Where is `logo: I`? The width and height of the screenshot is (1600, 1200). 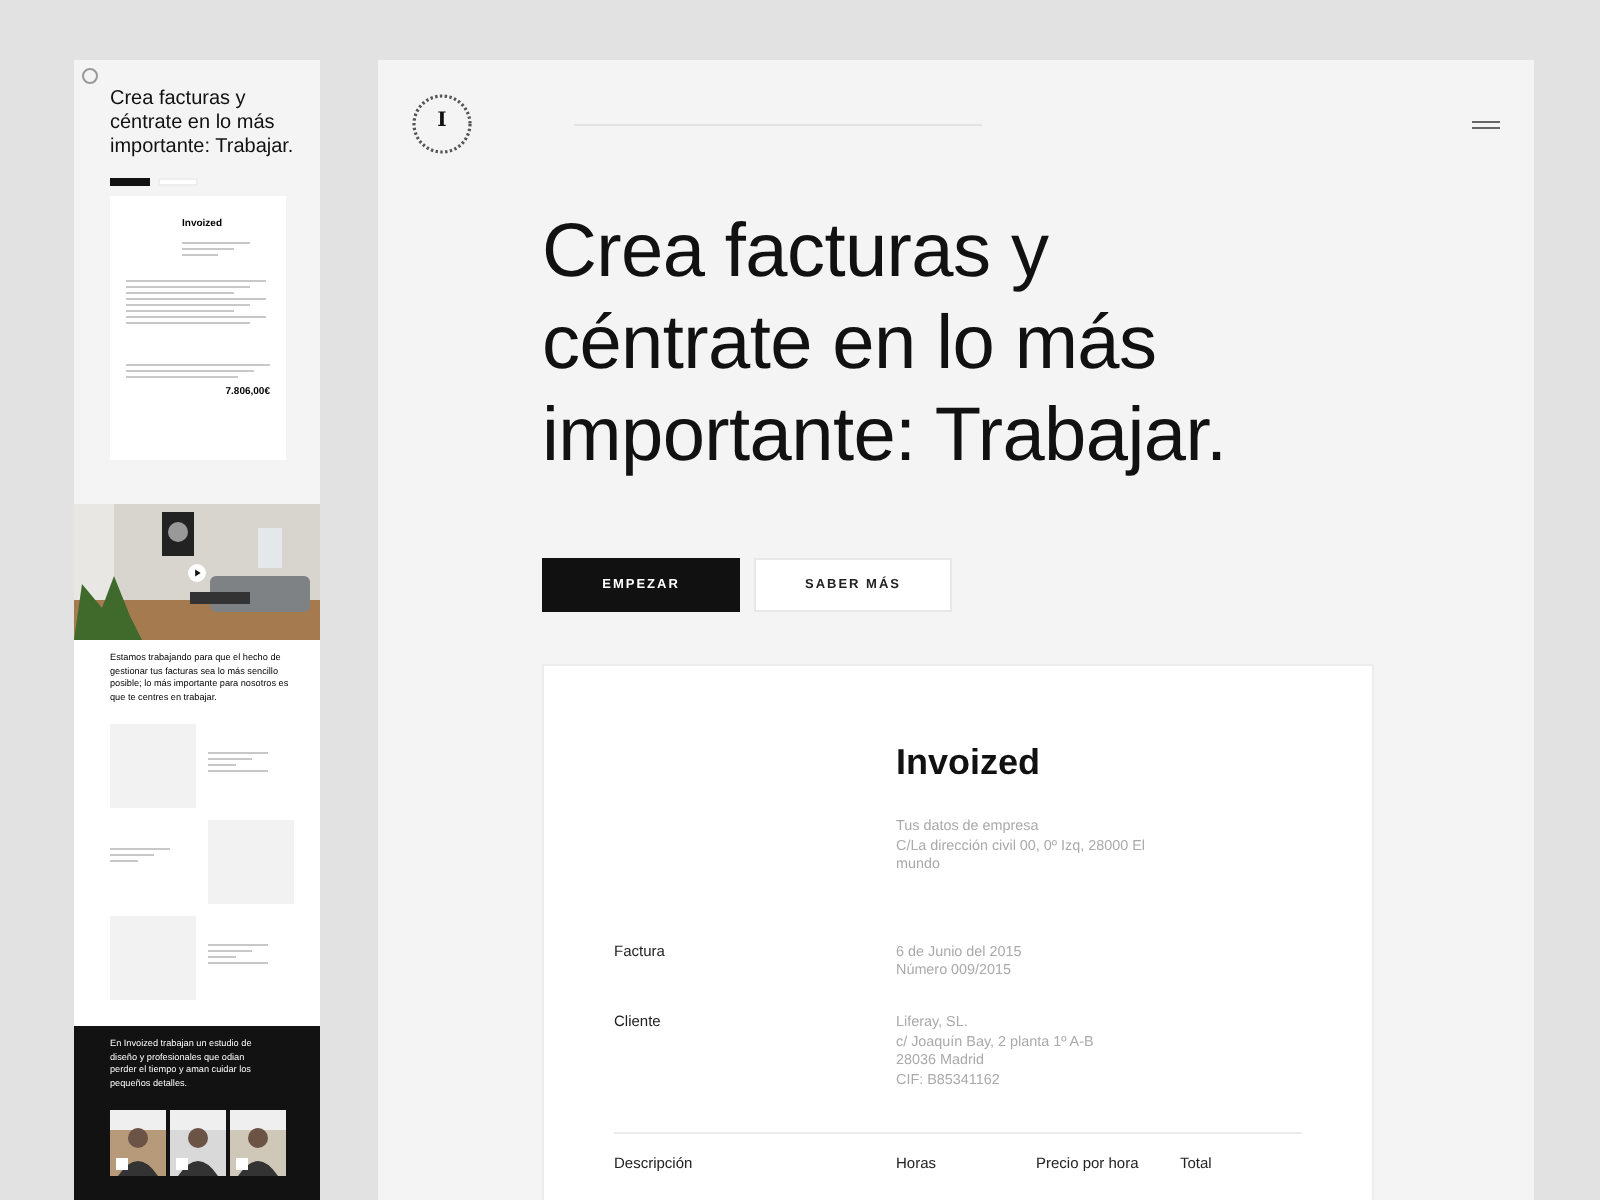 logo: I is located at coordinates (442, 124).